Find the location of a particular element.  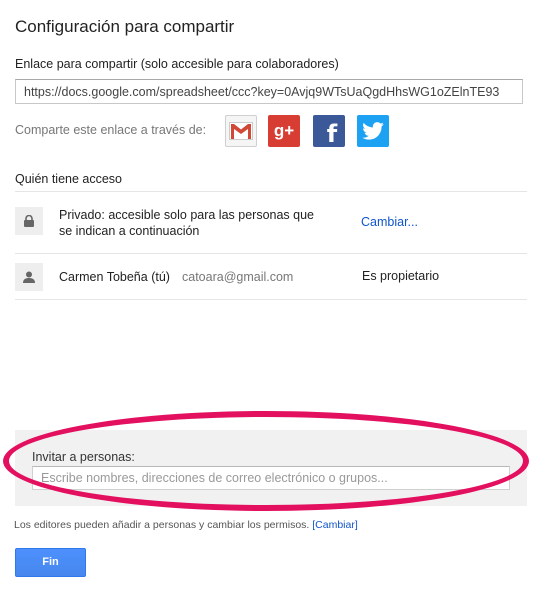

facebook-share-button: f is located at coordinates (329, 131).